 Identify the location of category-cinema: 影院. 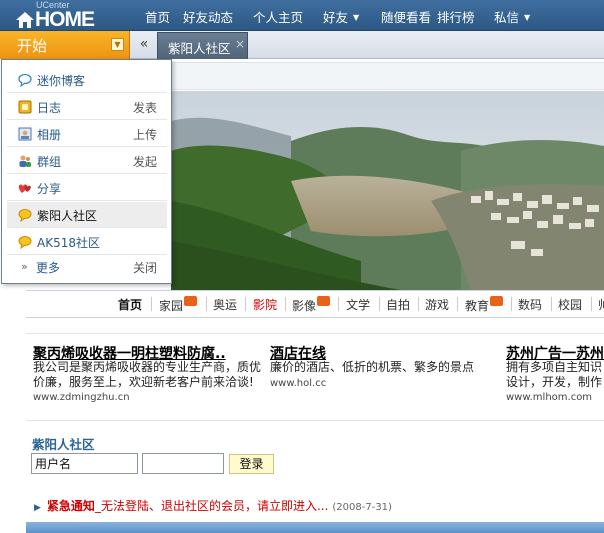
(265, 304).